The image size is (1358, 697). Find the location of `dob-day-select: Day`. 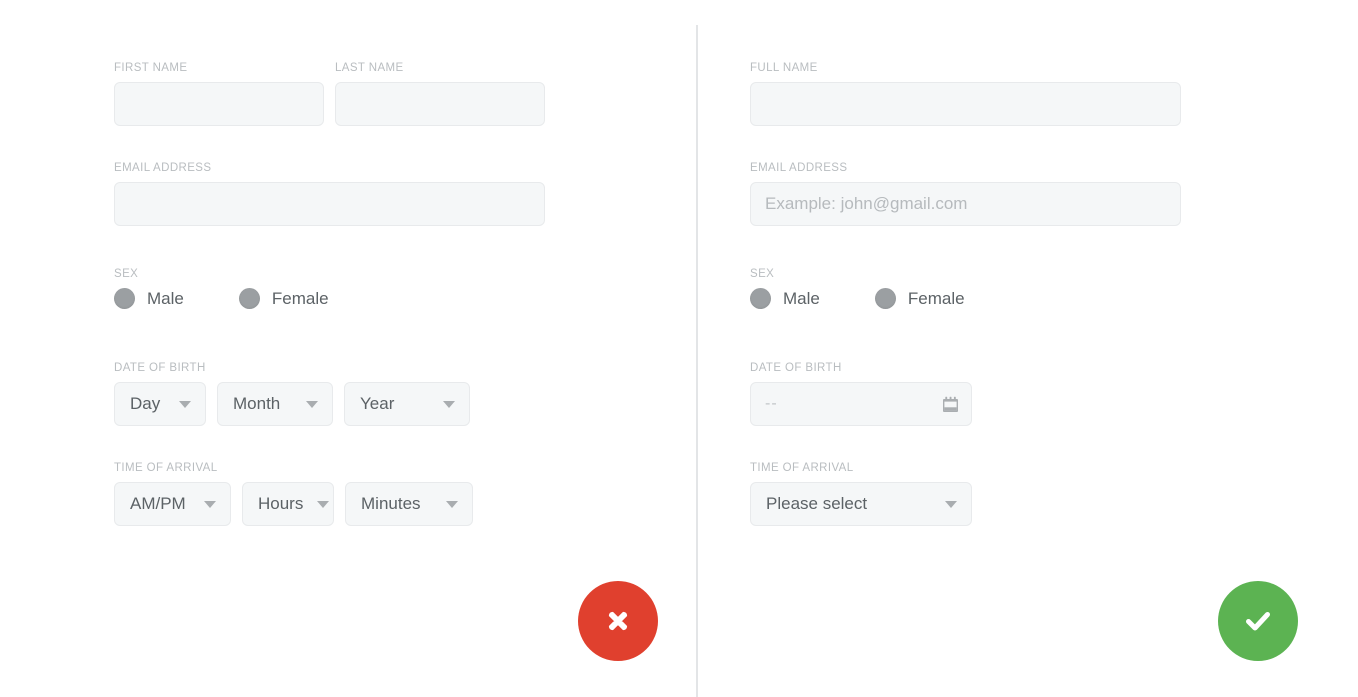

dob-day-select: Day is located at coordinates (160, 404).